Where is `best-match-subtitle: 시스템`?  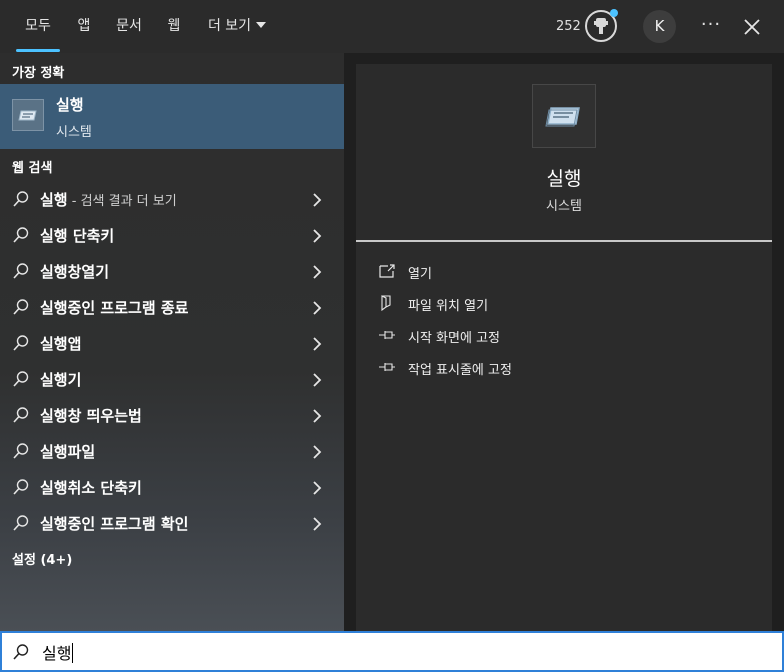
best-match-subtitle: 시스템 is located at coordinates (74, 132).